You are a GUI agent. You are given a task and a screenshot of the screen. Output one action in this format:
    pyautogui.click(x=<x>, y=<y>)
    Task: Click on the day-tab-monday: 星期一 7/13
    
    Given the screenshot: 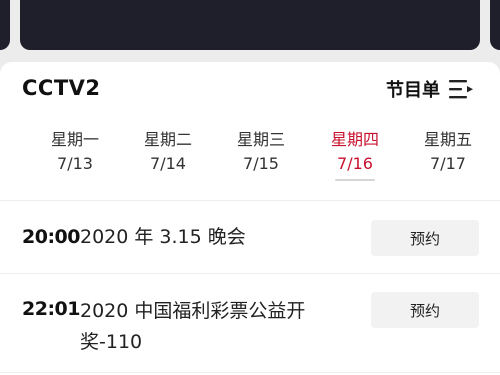 What is the action you would take?
    pyautogui.click(x=75, y=152)
    